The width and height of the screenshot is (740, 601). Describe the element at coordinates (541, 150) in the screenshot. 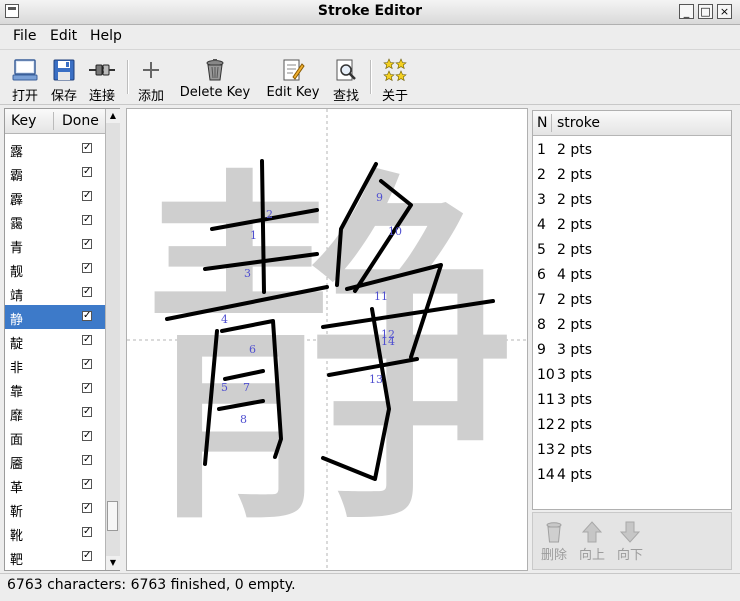

I see `stroke-number: 1` at that location.